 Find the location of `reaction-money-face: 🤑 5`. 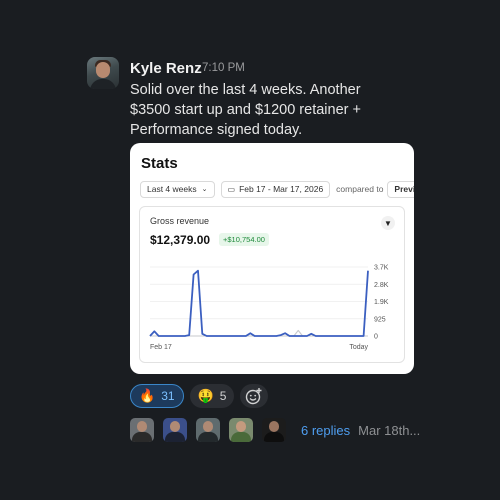

reaction-money-face: 🤑 5 is located at coordinates (212, 395).